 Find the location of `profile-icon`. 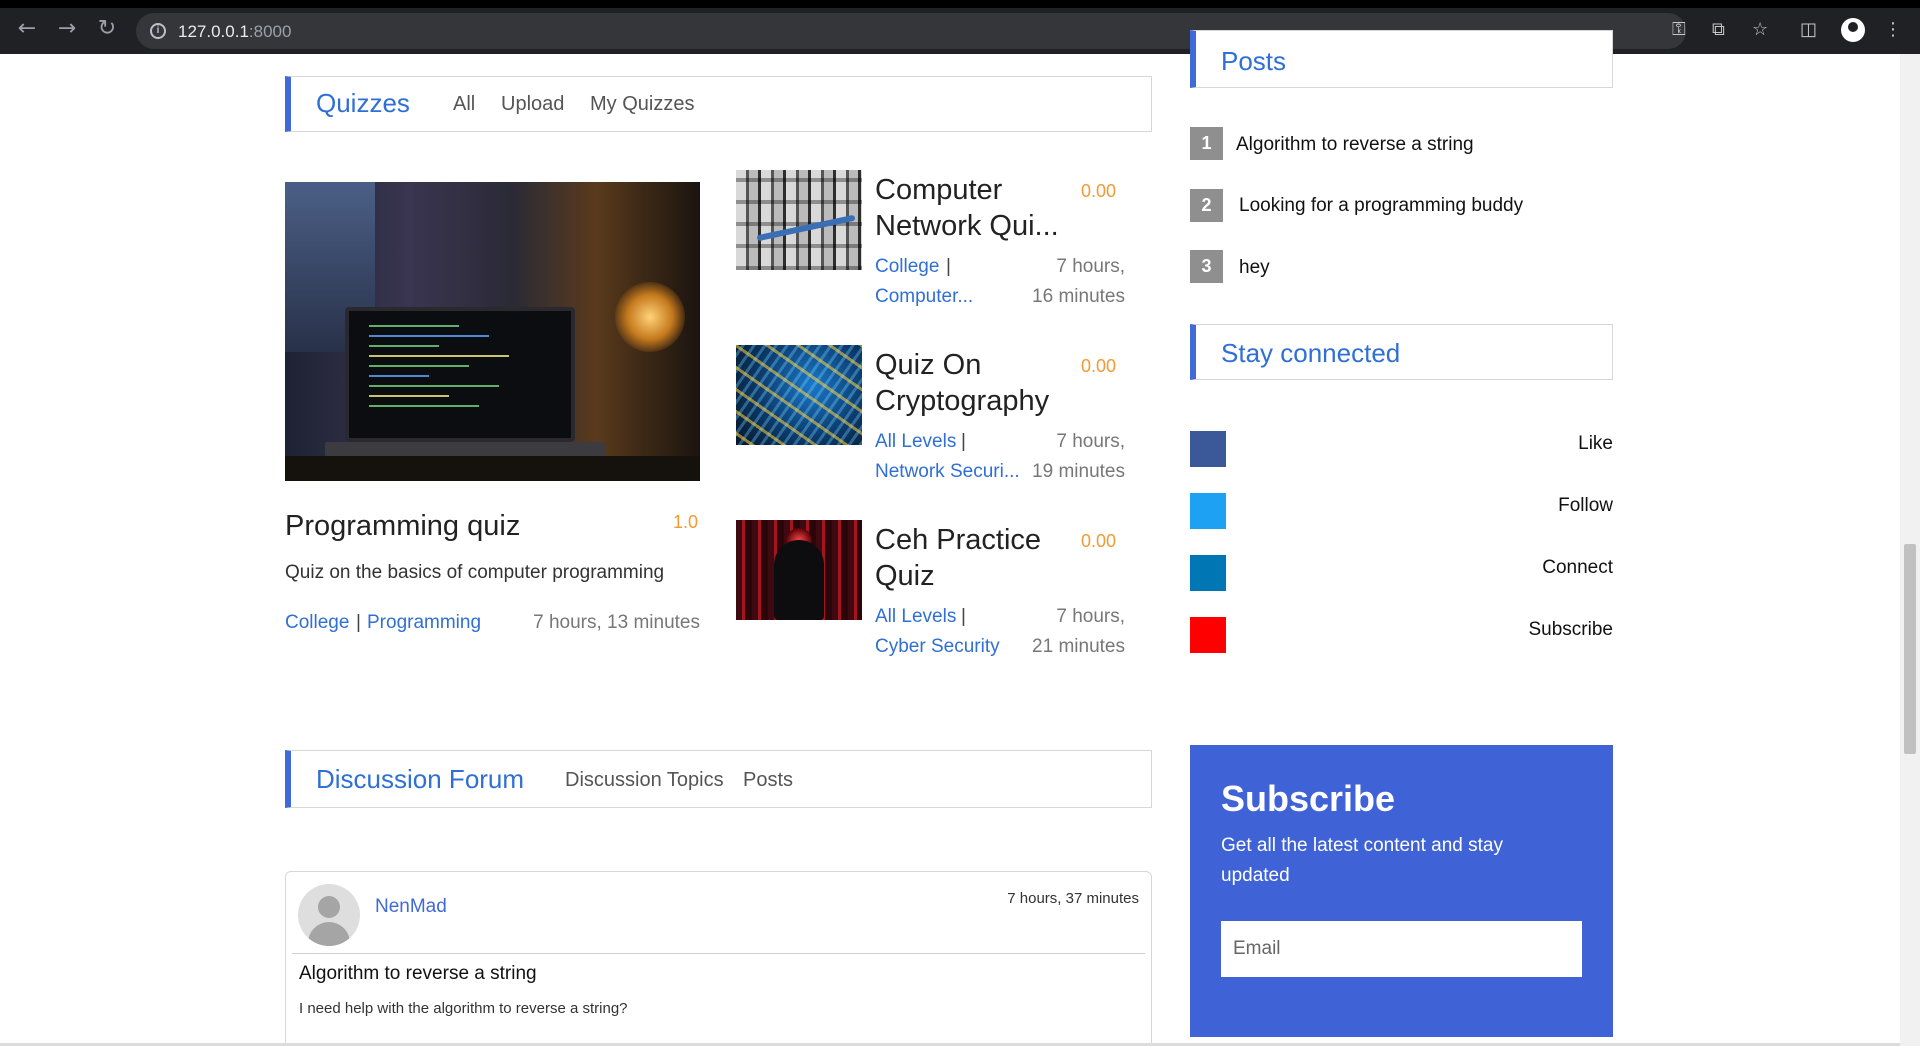

profile-icon is located at coordinates (1853, 30).